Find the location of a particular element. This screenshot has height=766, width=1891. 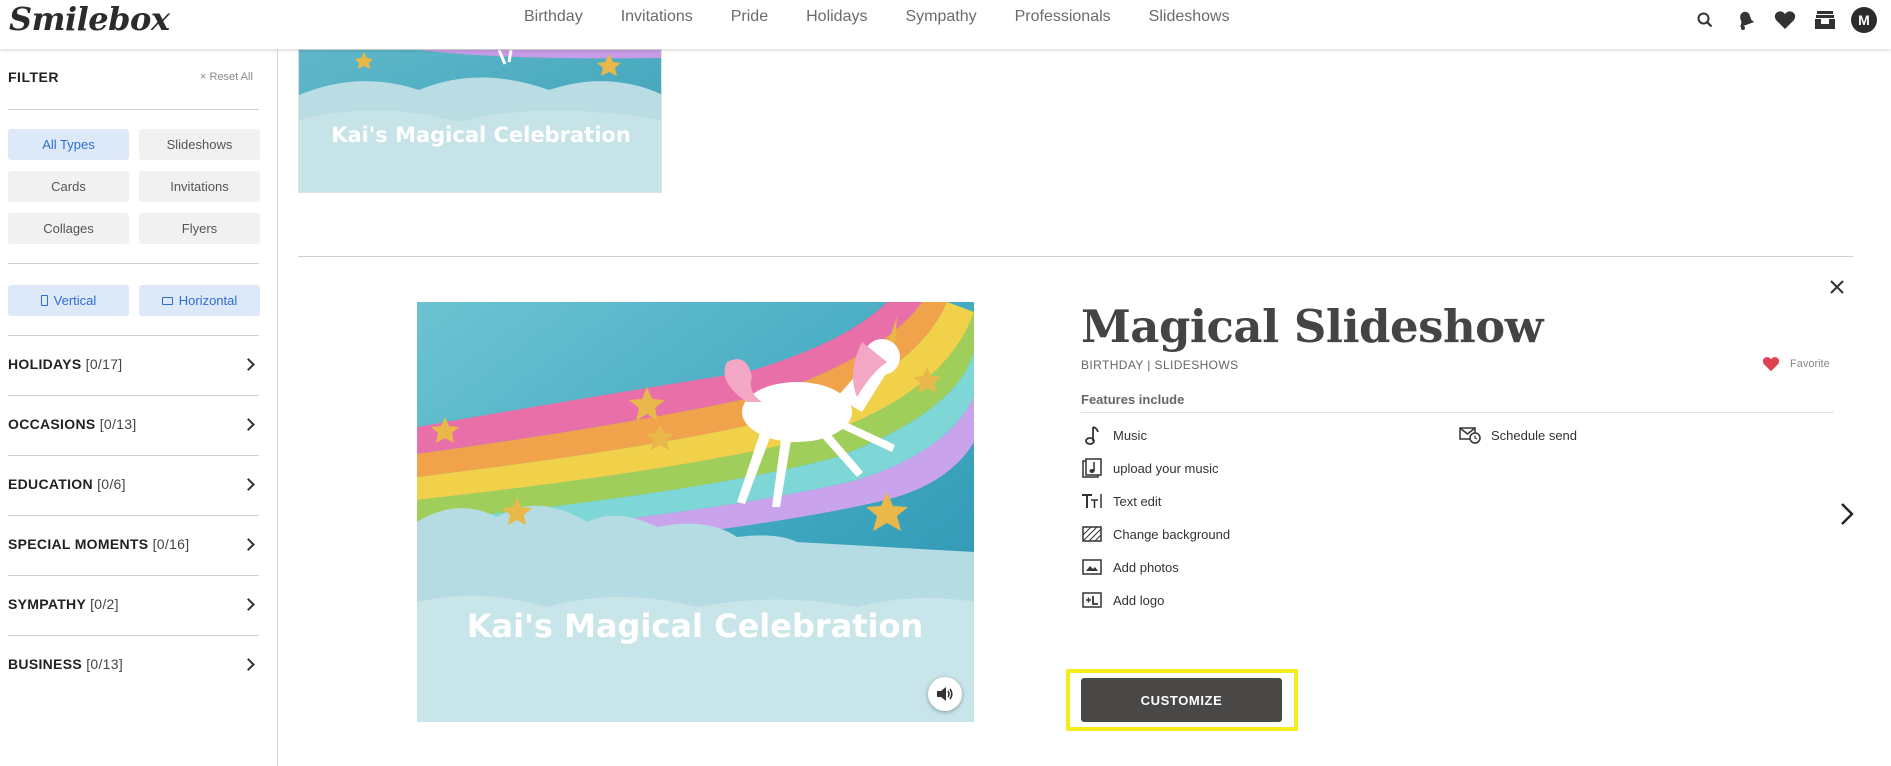

feature-label: Music is located at coordinates (1130, 435).